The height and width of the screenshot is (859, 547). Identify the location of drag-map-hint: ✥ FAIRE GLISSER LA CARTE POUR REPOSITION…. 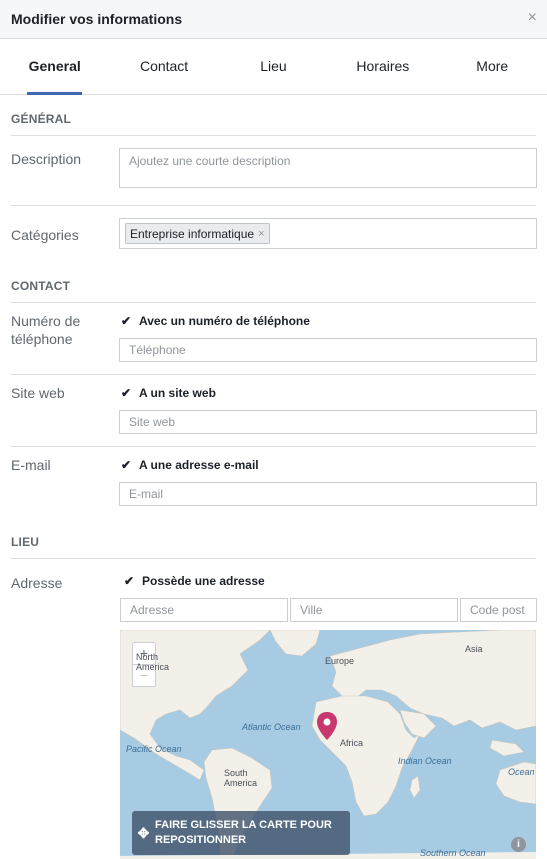
(241, 833).